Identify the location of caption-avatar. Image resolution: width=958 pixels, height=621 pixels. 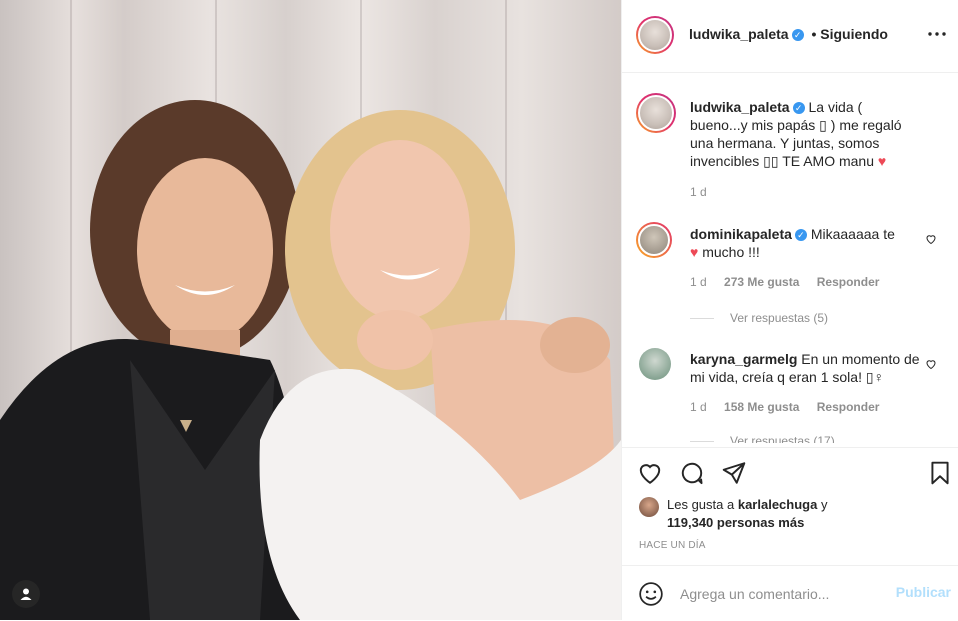
(656, 113).